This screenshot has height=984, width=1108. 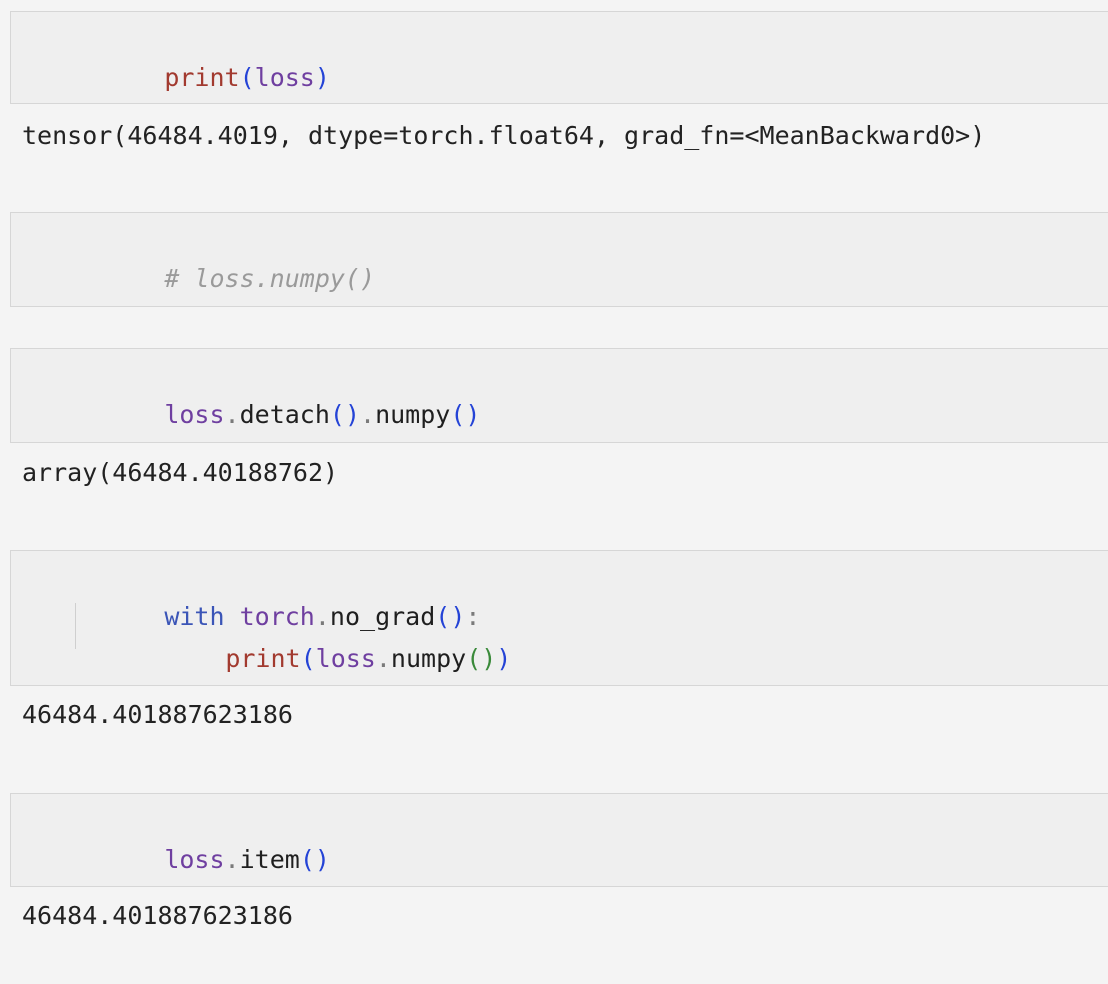 What do you see at coordinates (75, 626) in the screenshot?
I see `indent-guide` at bounding box center [75, 626].